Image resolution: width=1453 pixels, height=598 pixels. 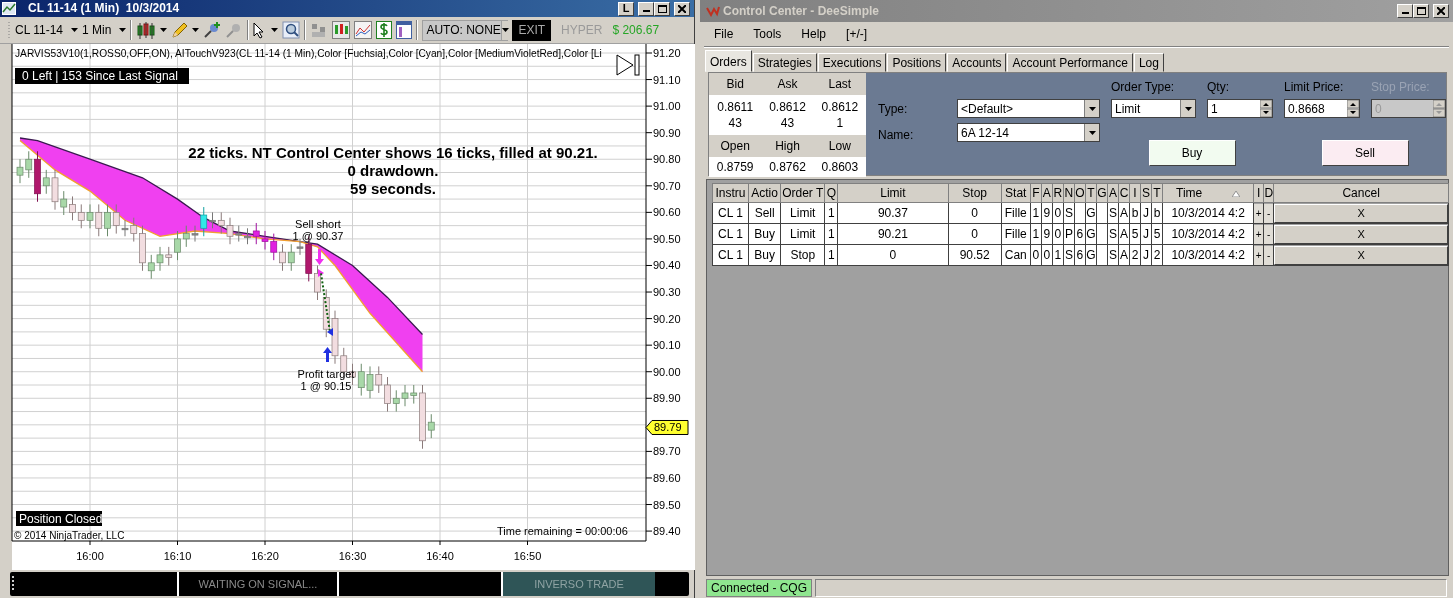 What do you see at coordinates (667, 53) in the screenshot?
I see `price-label: 91.20` at bounding box center [667, 53].